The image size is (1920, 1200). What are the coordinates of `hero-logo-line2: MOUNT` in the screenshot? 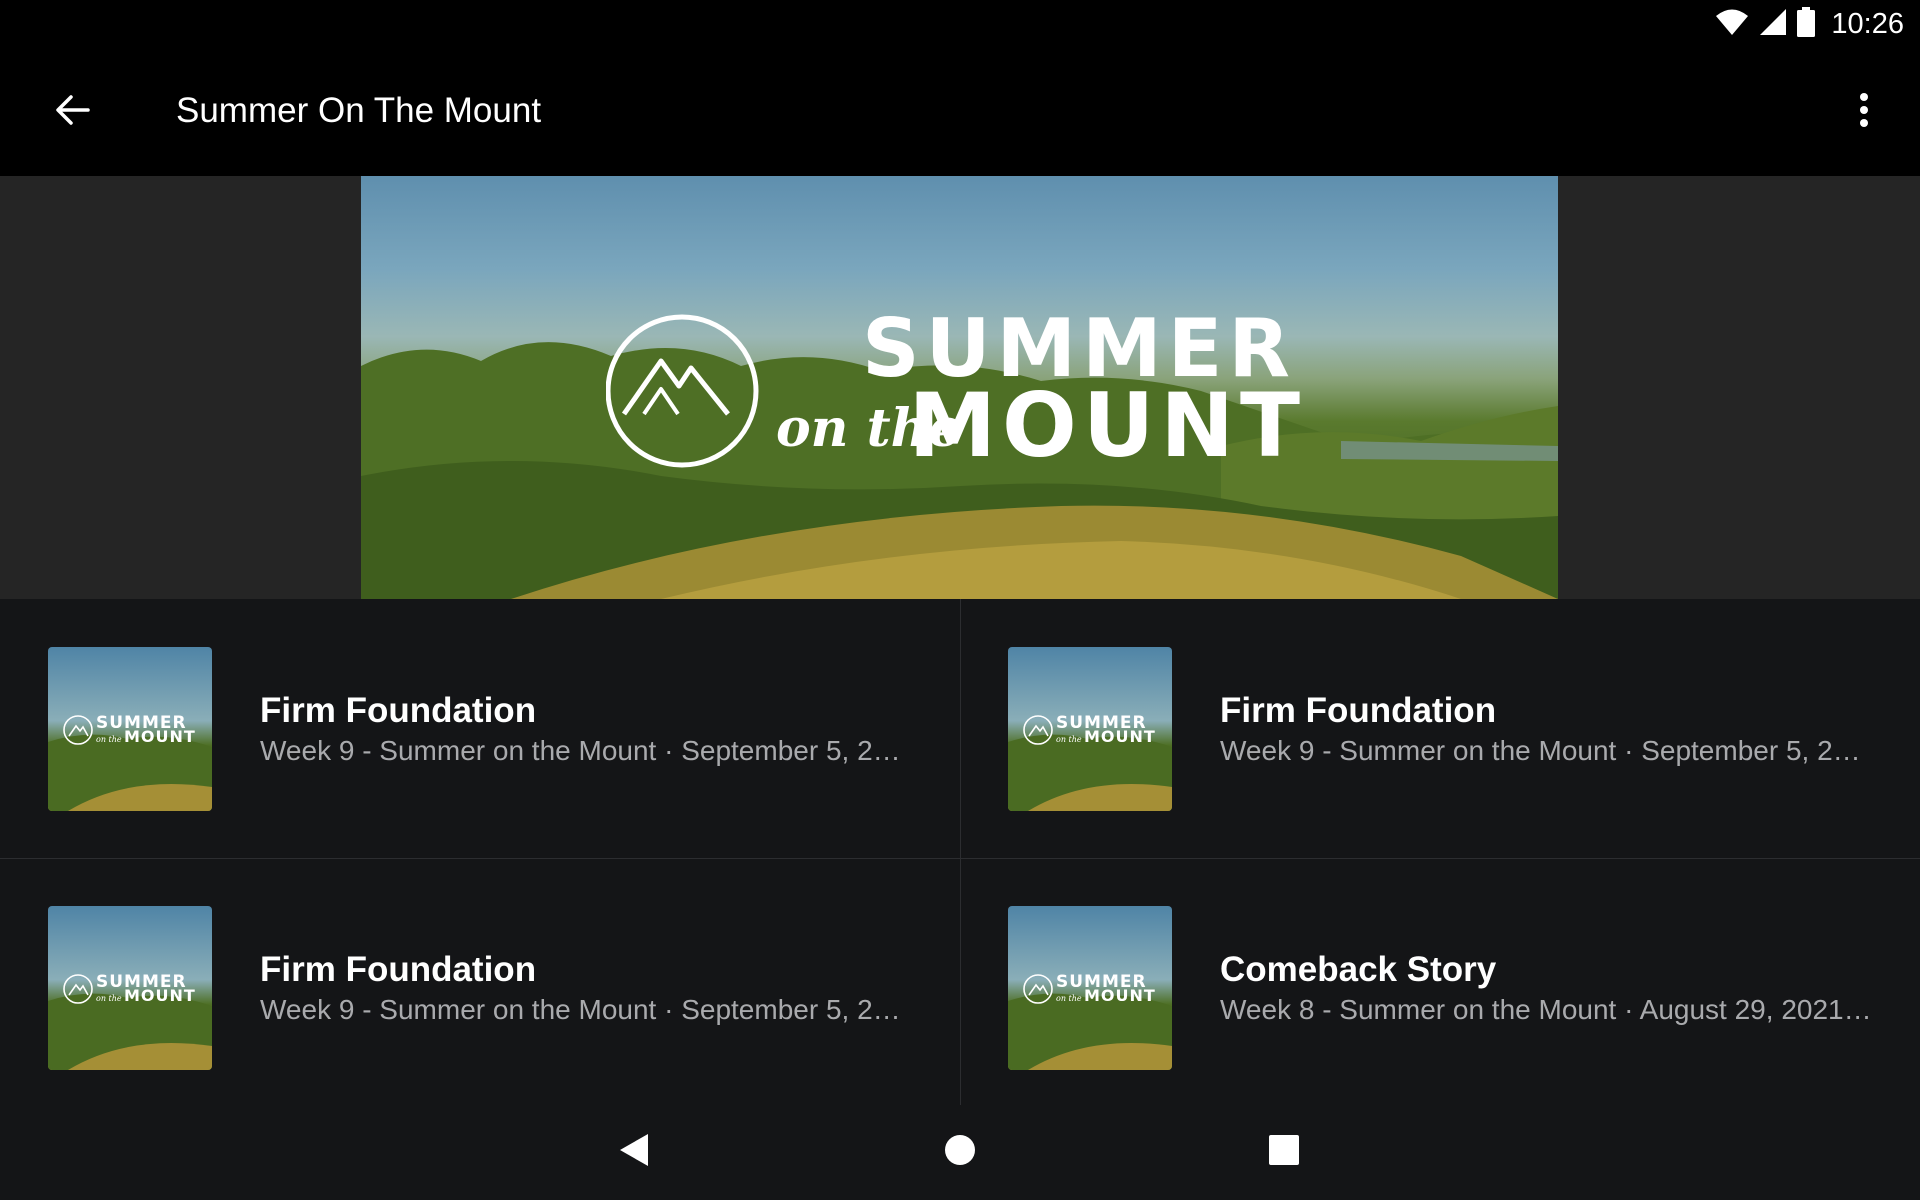 It's located at (1107, 425).